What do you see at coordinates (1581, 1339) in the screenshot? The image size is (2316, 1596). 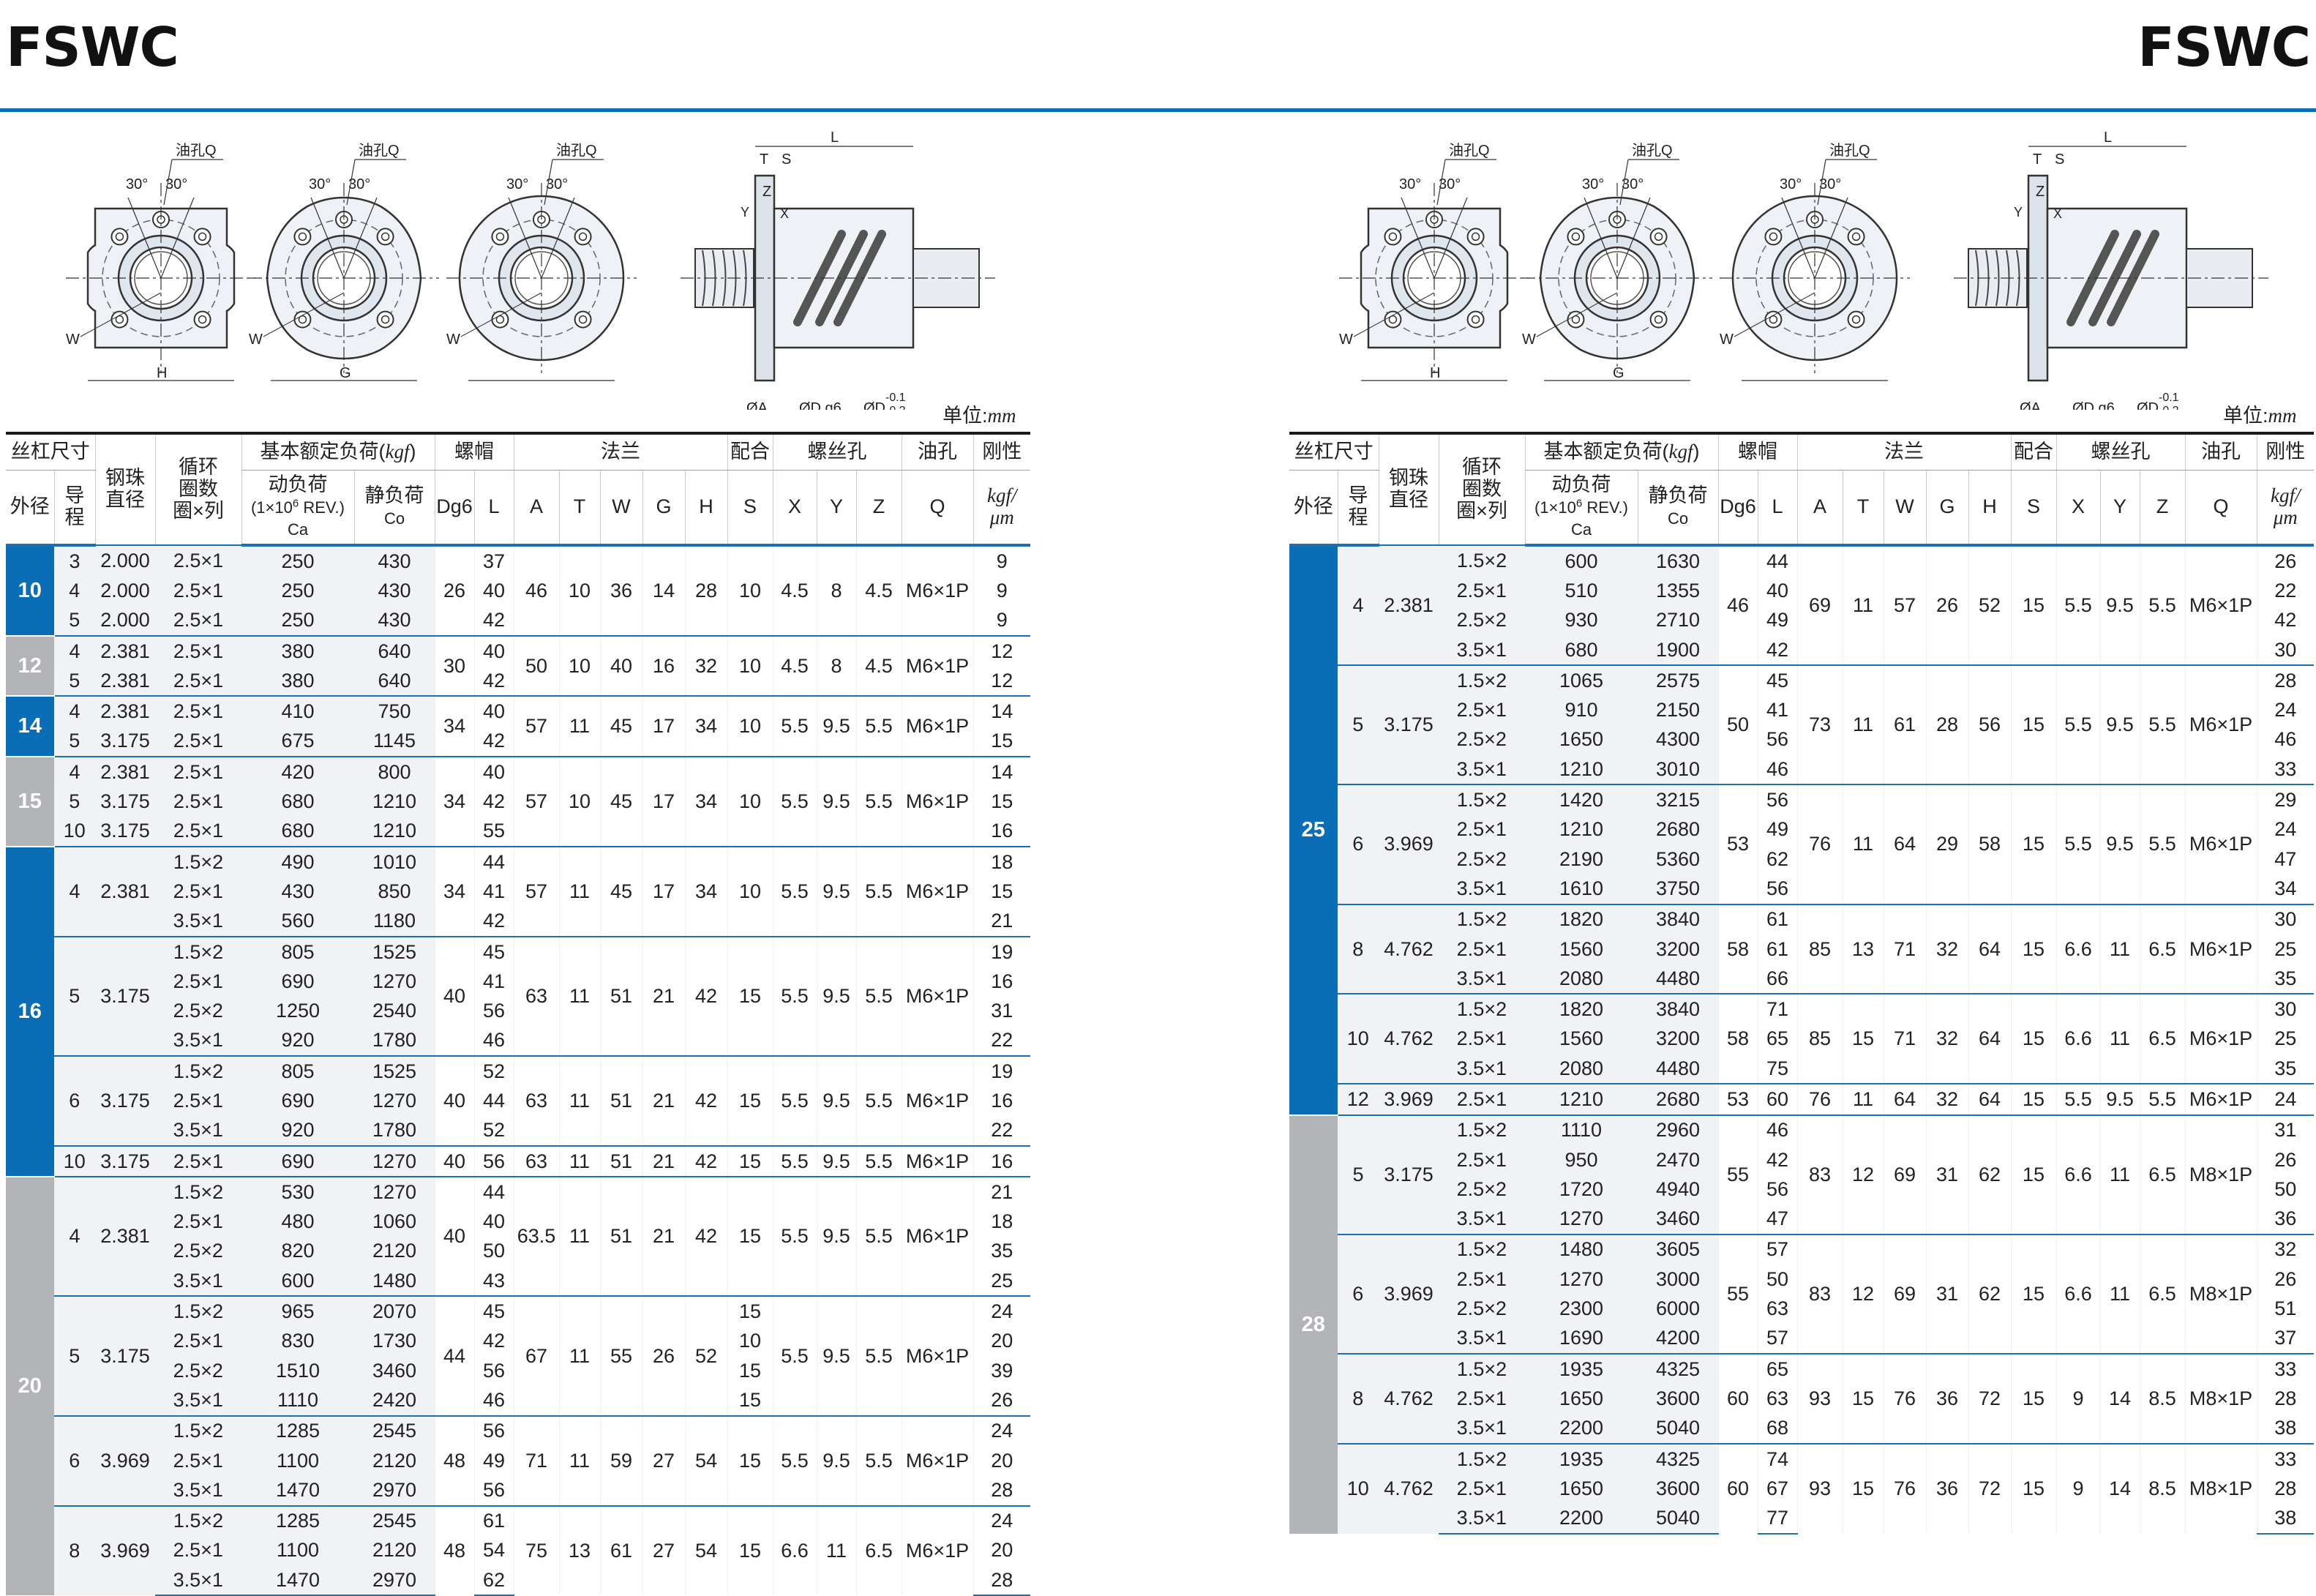 I see `dyn-load-cell: 1690` at bounding box center [1581, 1339].